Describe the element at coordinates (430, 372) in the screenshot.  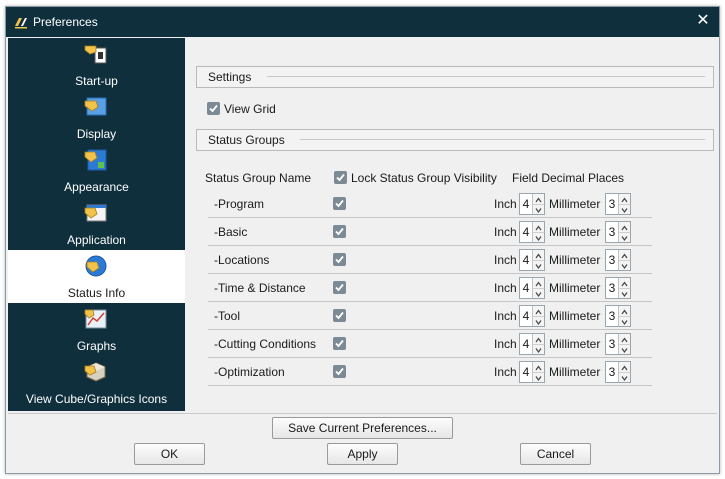
I see `status-group-row: -Optimization Inch 4 Millimeter 3` at that location.